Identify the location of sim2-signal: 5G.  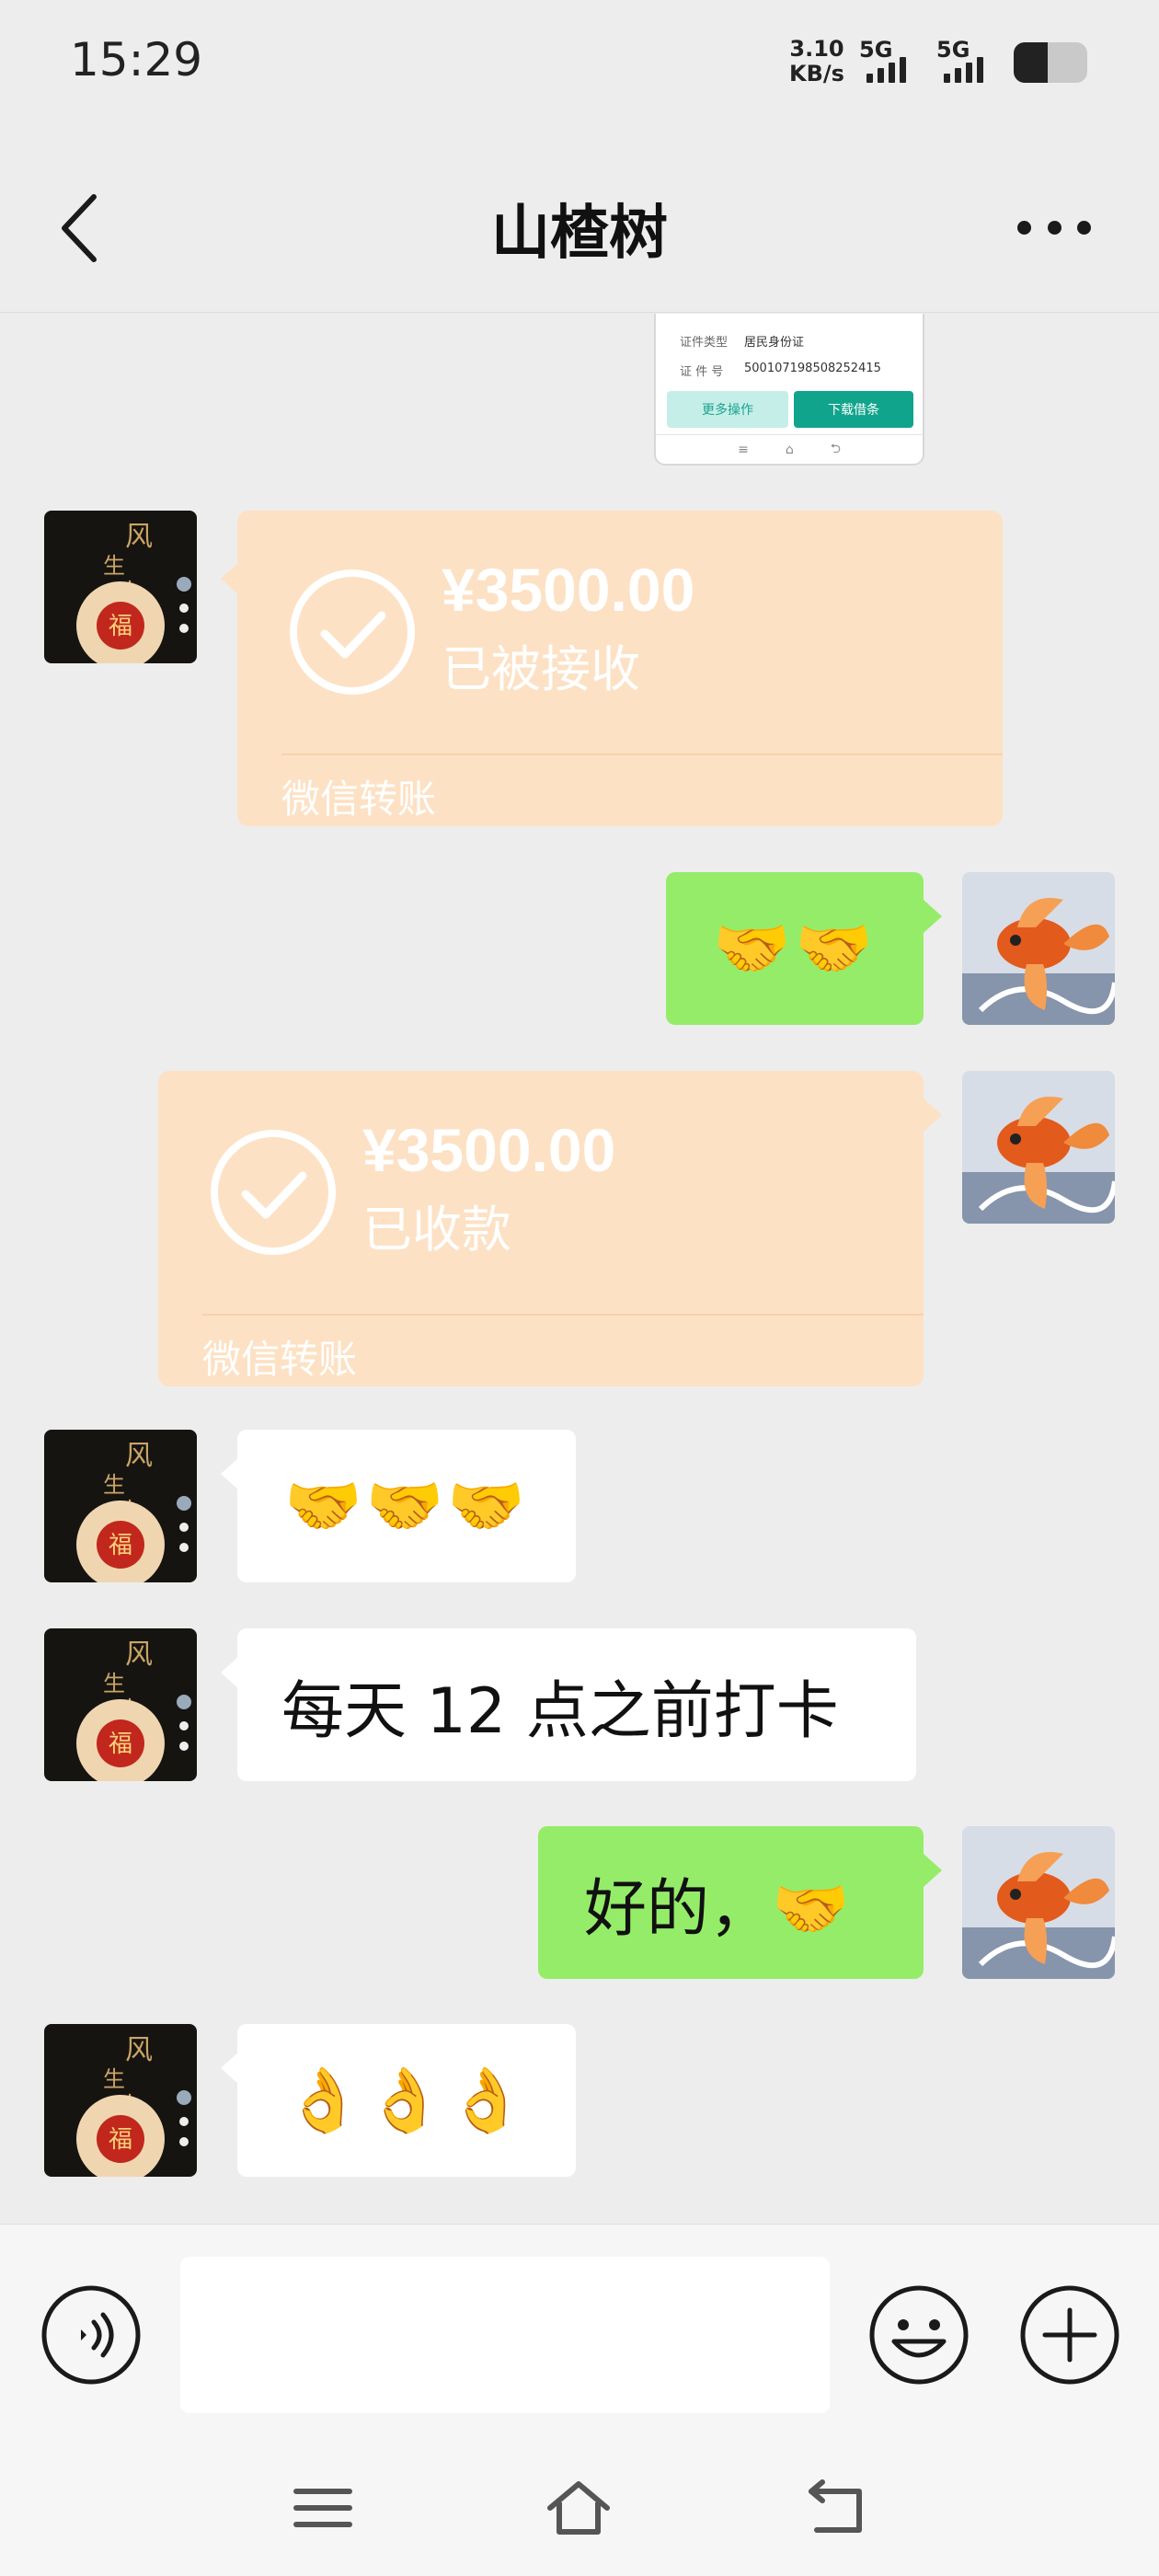
(968, 61).